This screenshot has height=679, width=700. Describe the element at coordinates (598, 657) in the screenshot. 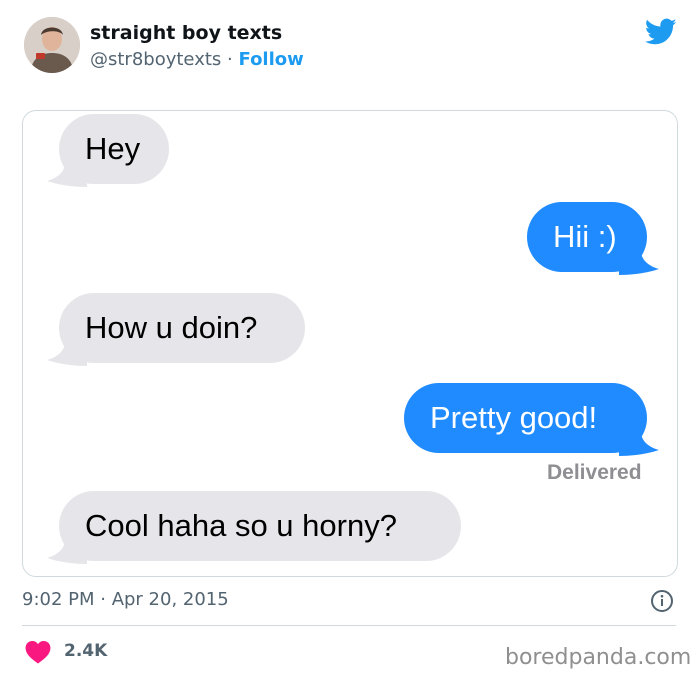

I see `watermark: boredpanda.com` at that location.